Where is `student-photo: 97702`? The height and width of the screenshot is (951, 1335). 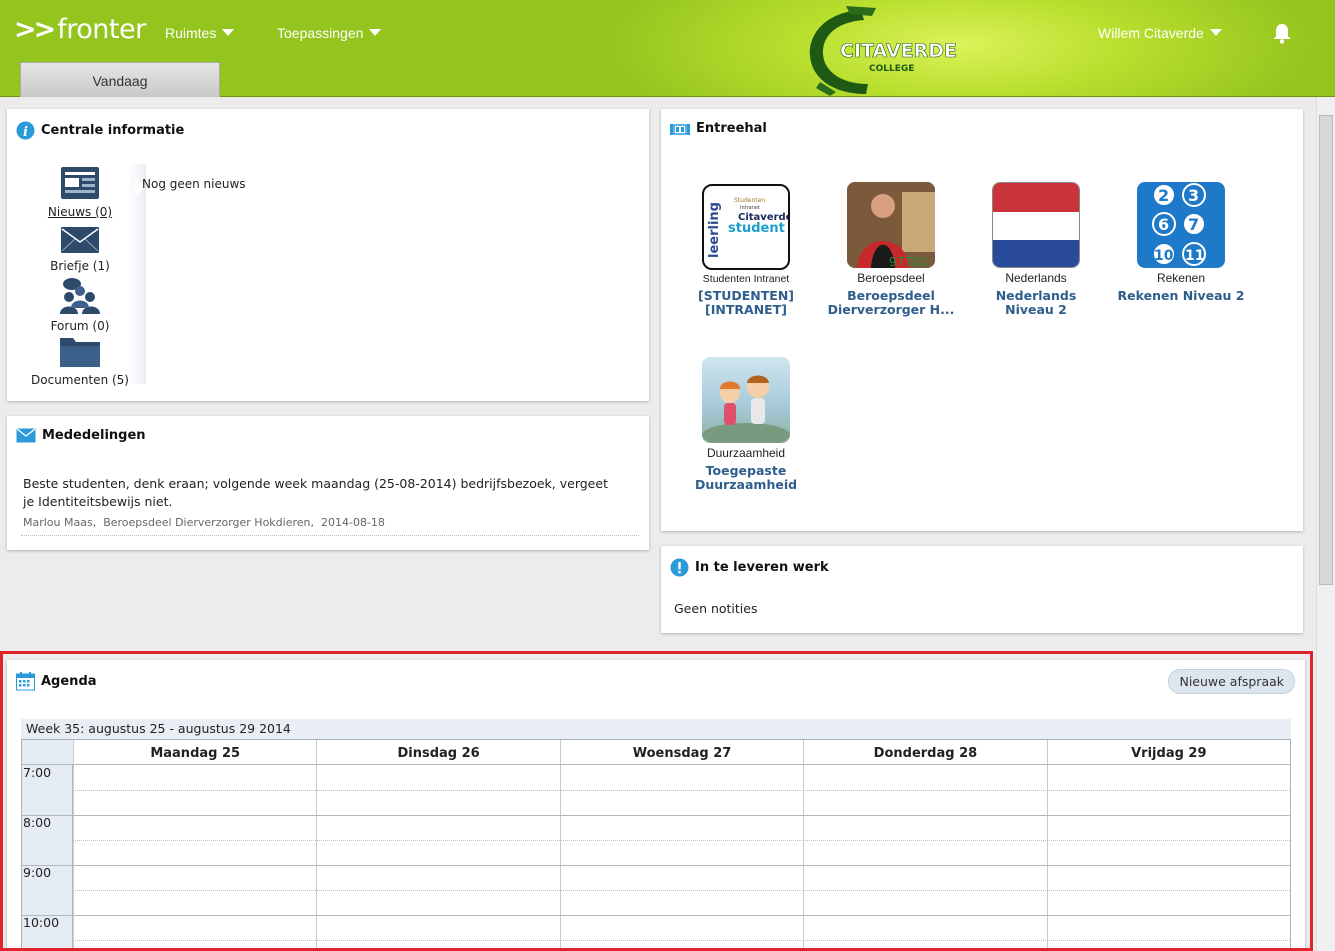
student-photo: 97702 is located at coordinates (891, 225).